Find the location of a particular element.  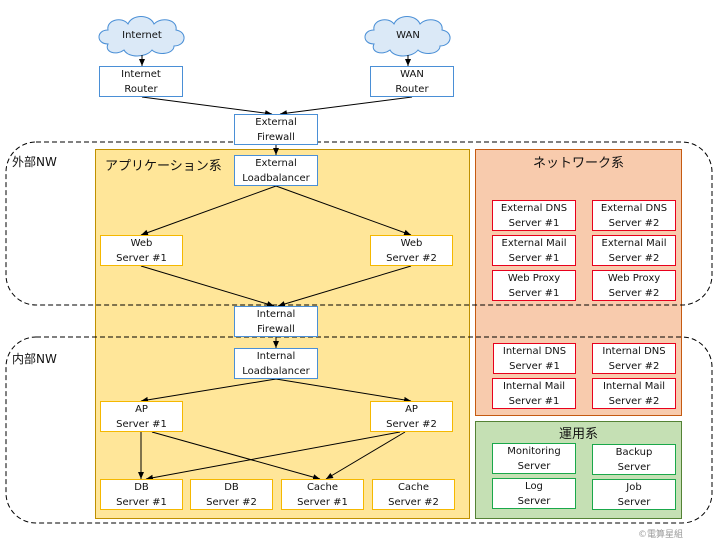

network-group-title: ネットワーク系 is located at coordinates (578, 163).